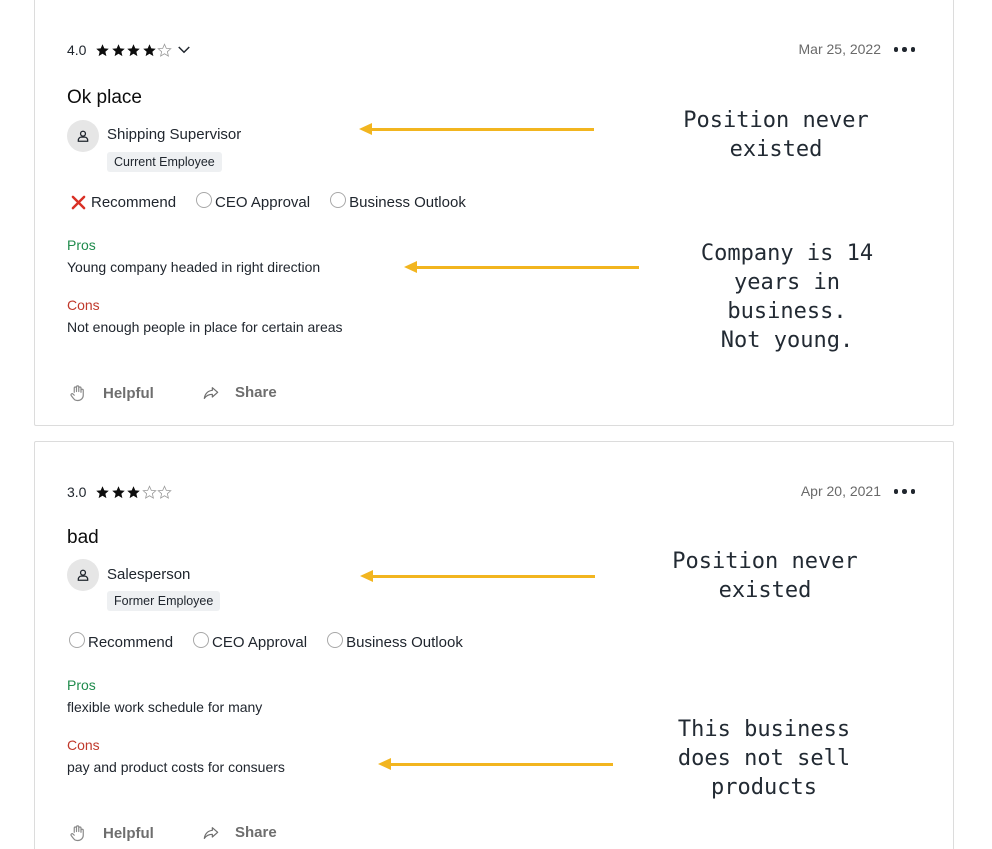  Describe the element at coordinates (83, 538) in the screenshot. I see `review-title: bad` at that location.